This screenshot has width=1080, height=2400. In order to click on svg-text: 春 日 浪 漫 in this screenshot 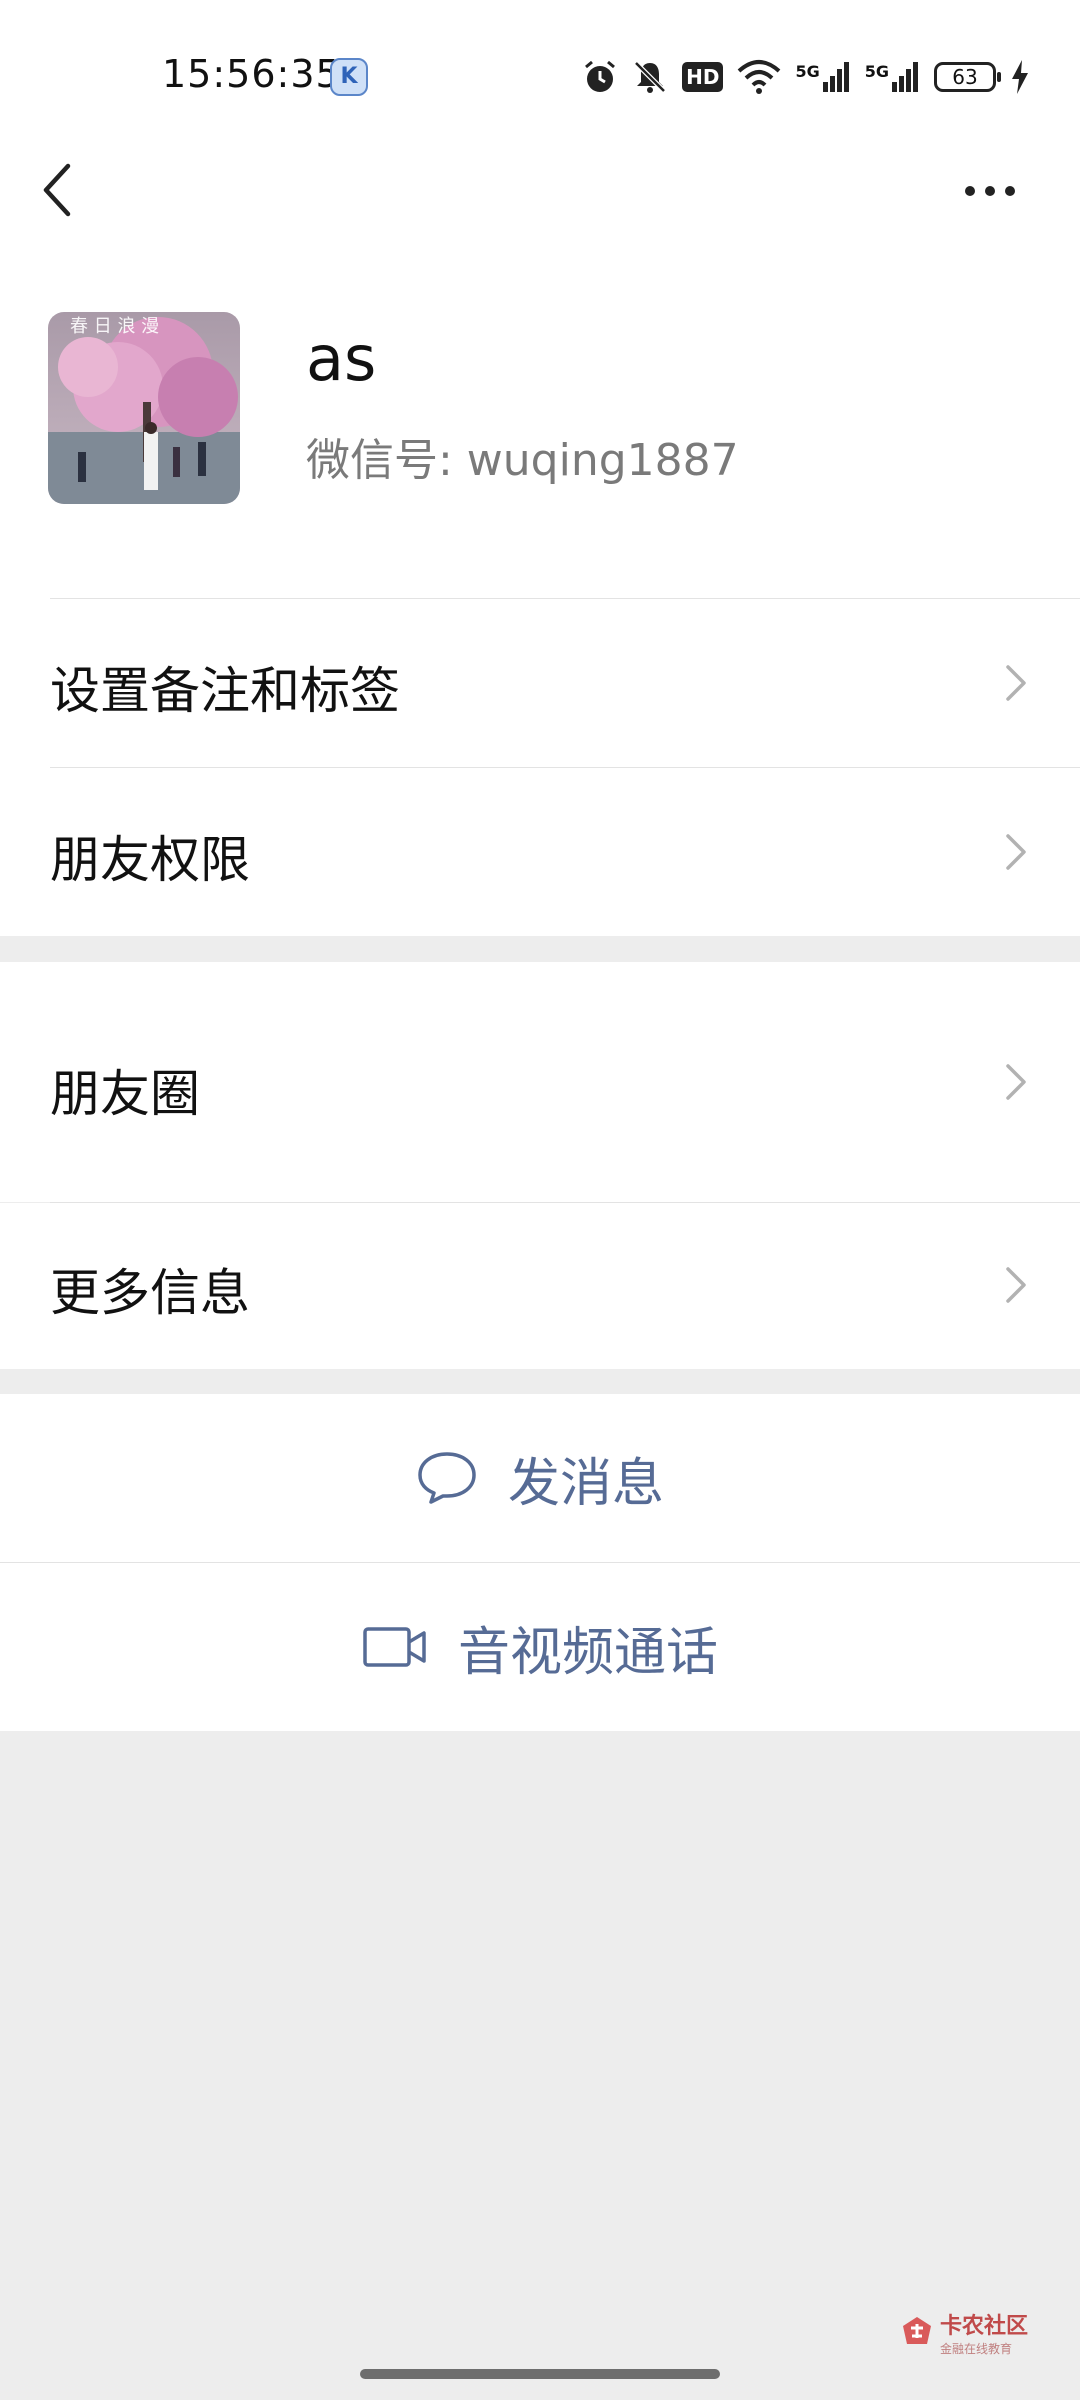, I will do `click(114, 326)`.